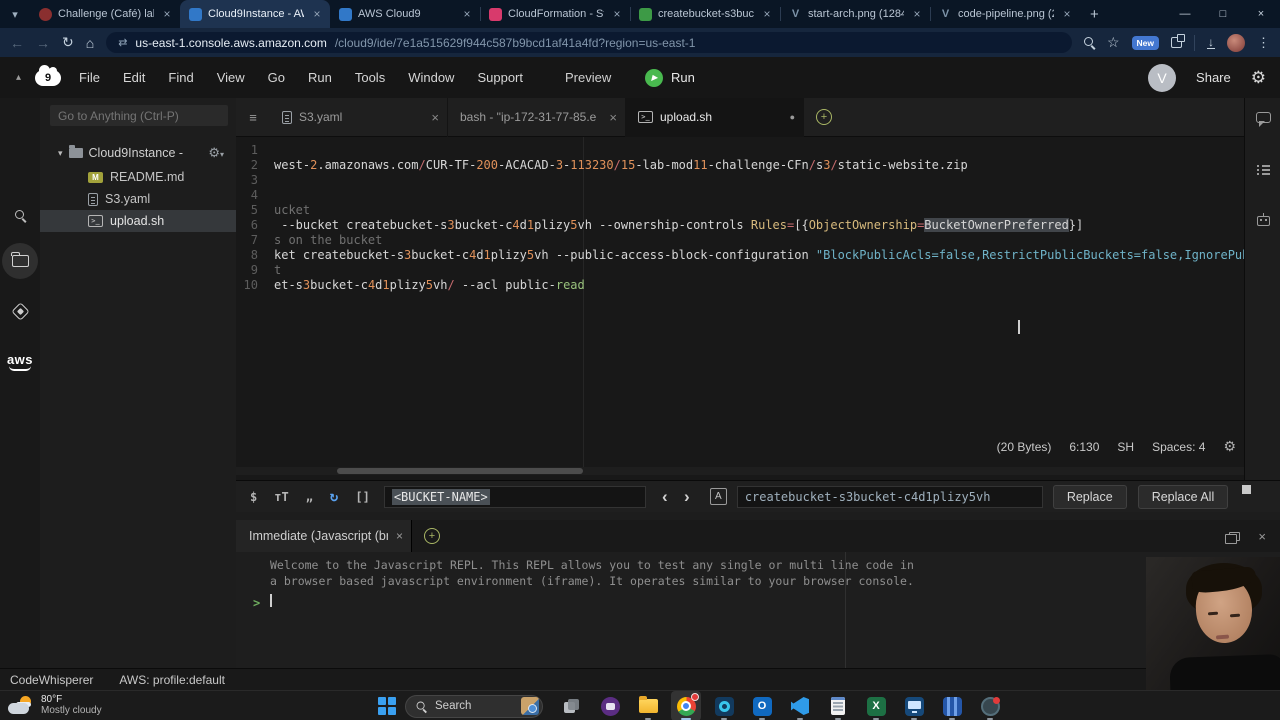  I want to click on refresh-icon: ↻, so click(68, 42).